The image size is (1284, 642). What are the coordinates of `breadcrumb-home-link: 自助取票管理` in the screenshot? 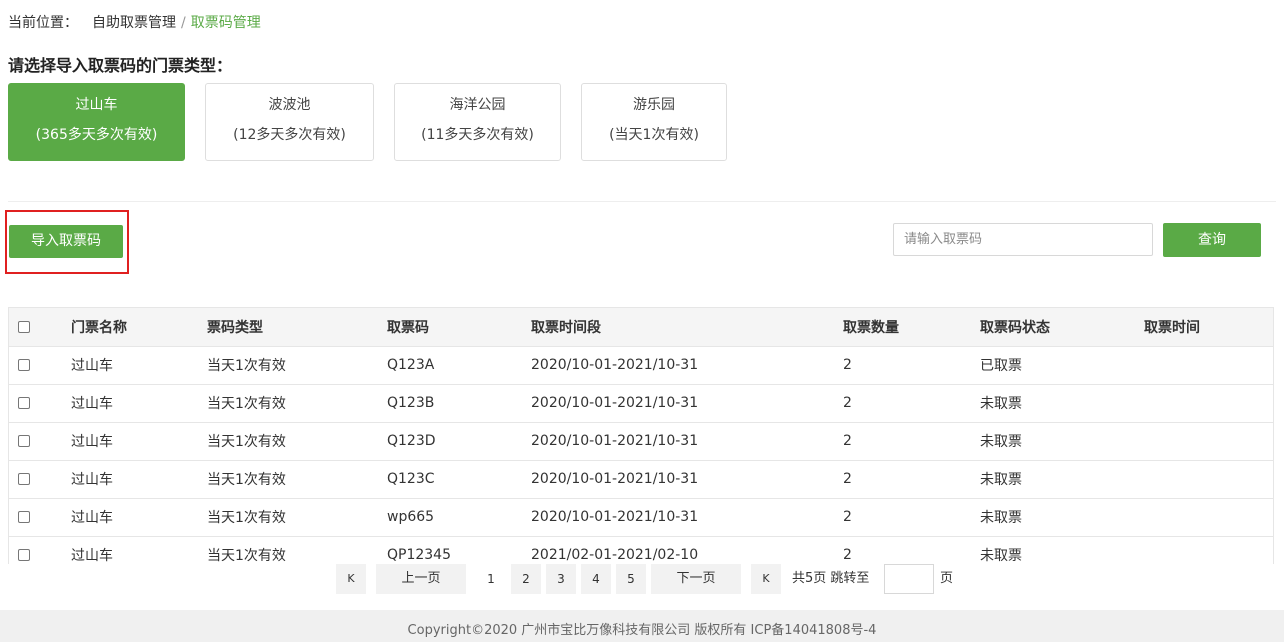 It's located at (134, 23).